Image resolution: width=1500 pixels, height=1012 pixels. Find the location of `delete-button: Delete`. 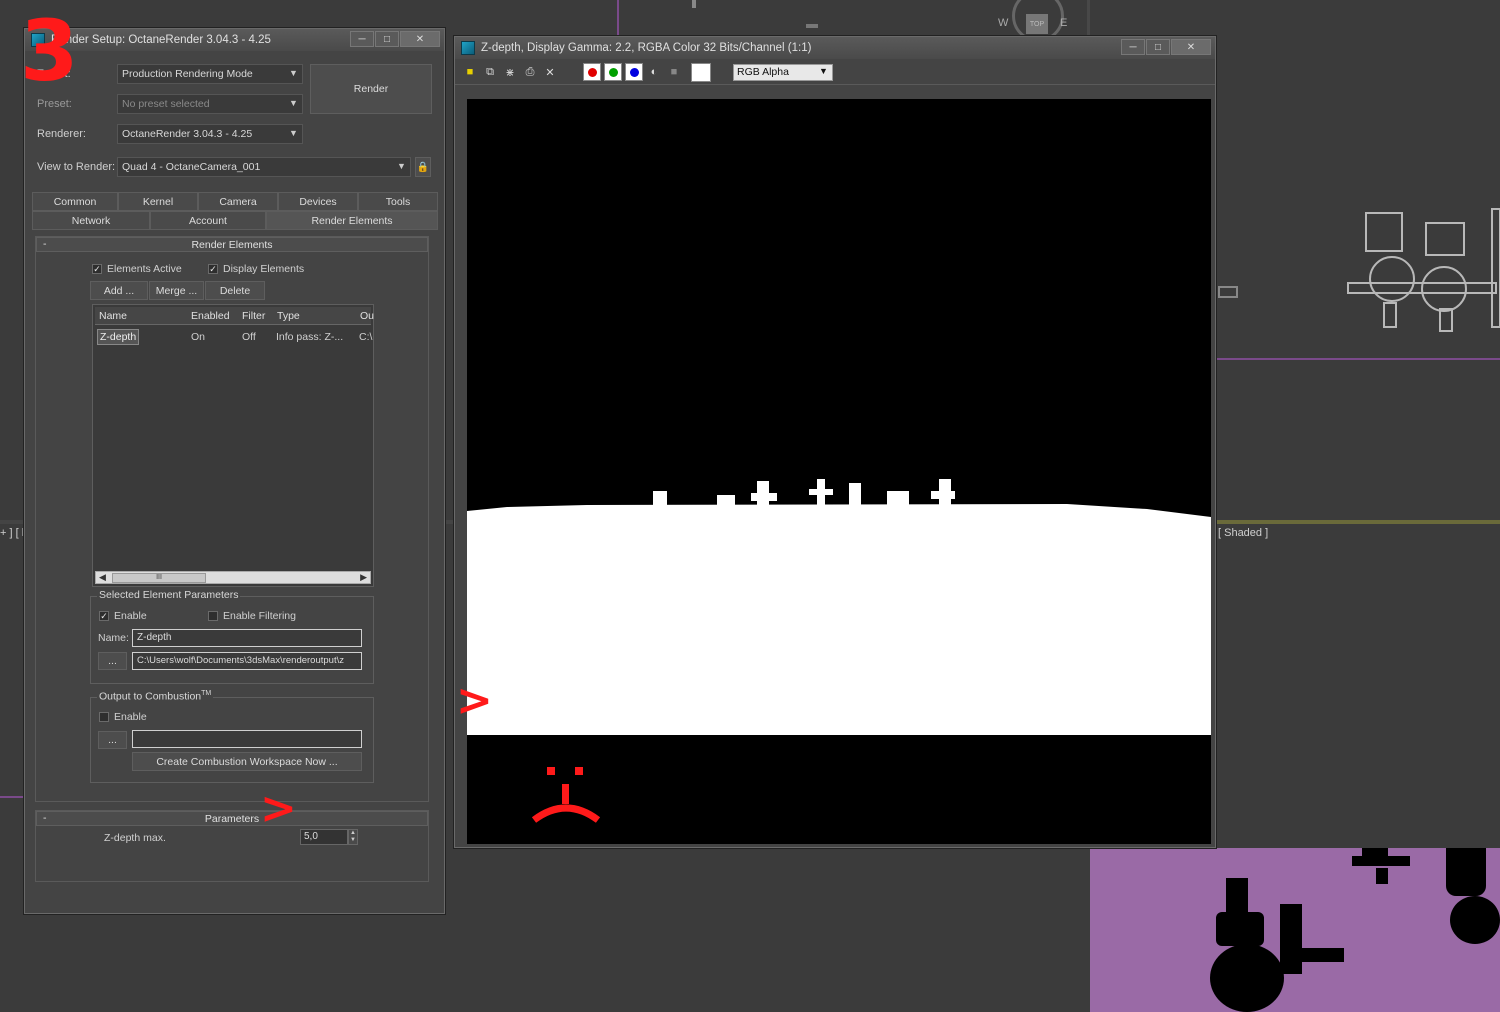

delete-button: Delete is located at coordinates (235, 290).